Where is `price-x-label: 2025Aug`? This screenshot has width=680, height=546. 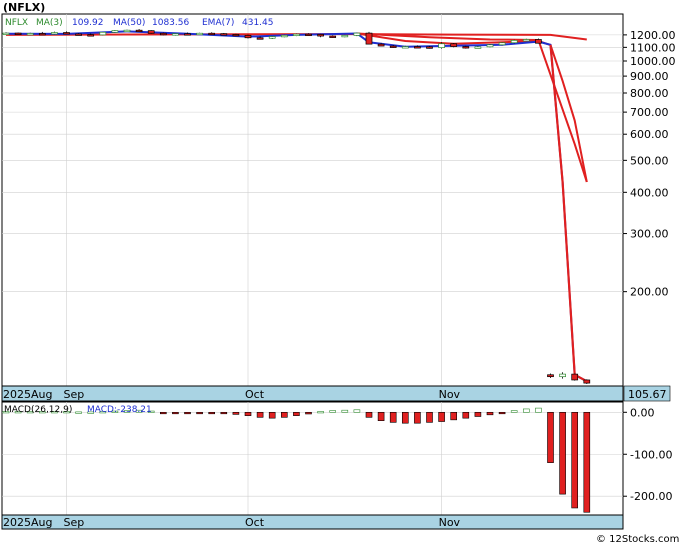
price-x-label: 2025Aug is located at coordinates (27, 394).